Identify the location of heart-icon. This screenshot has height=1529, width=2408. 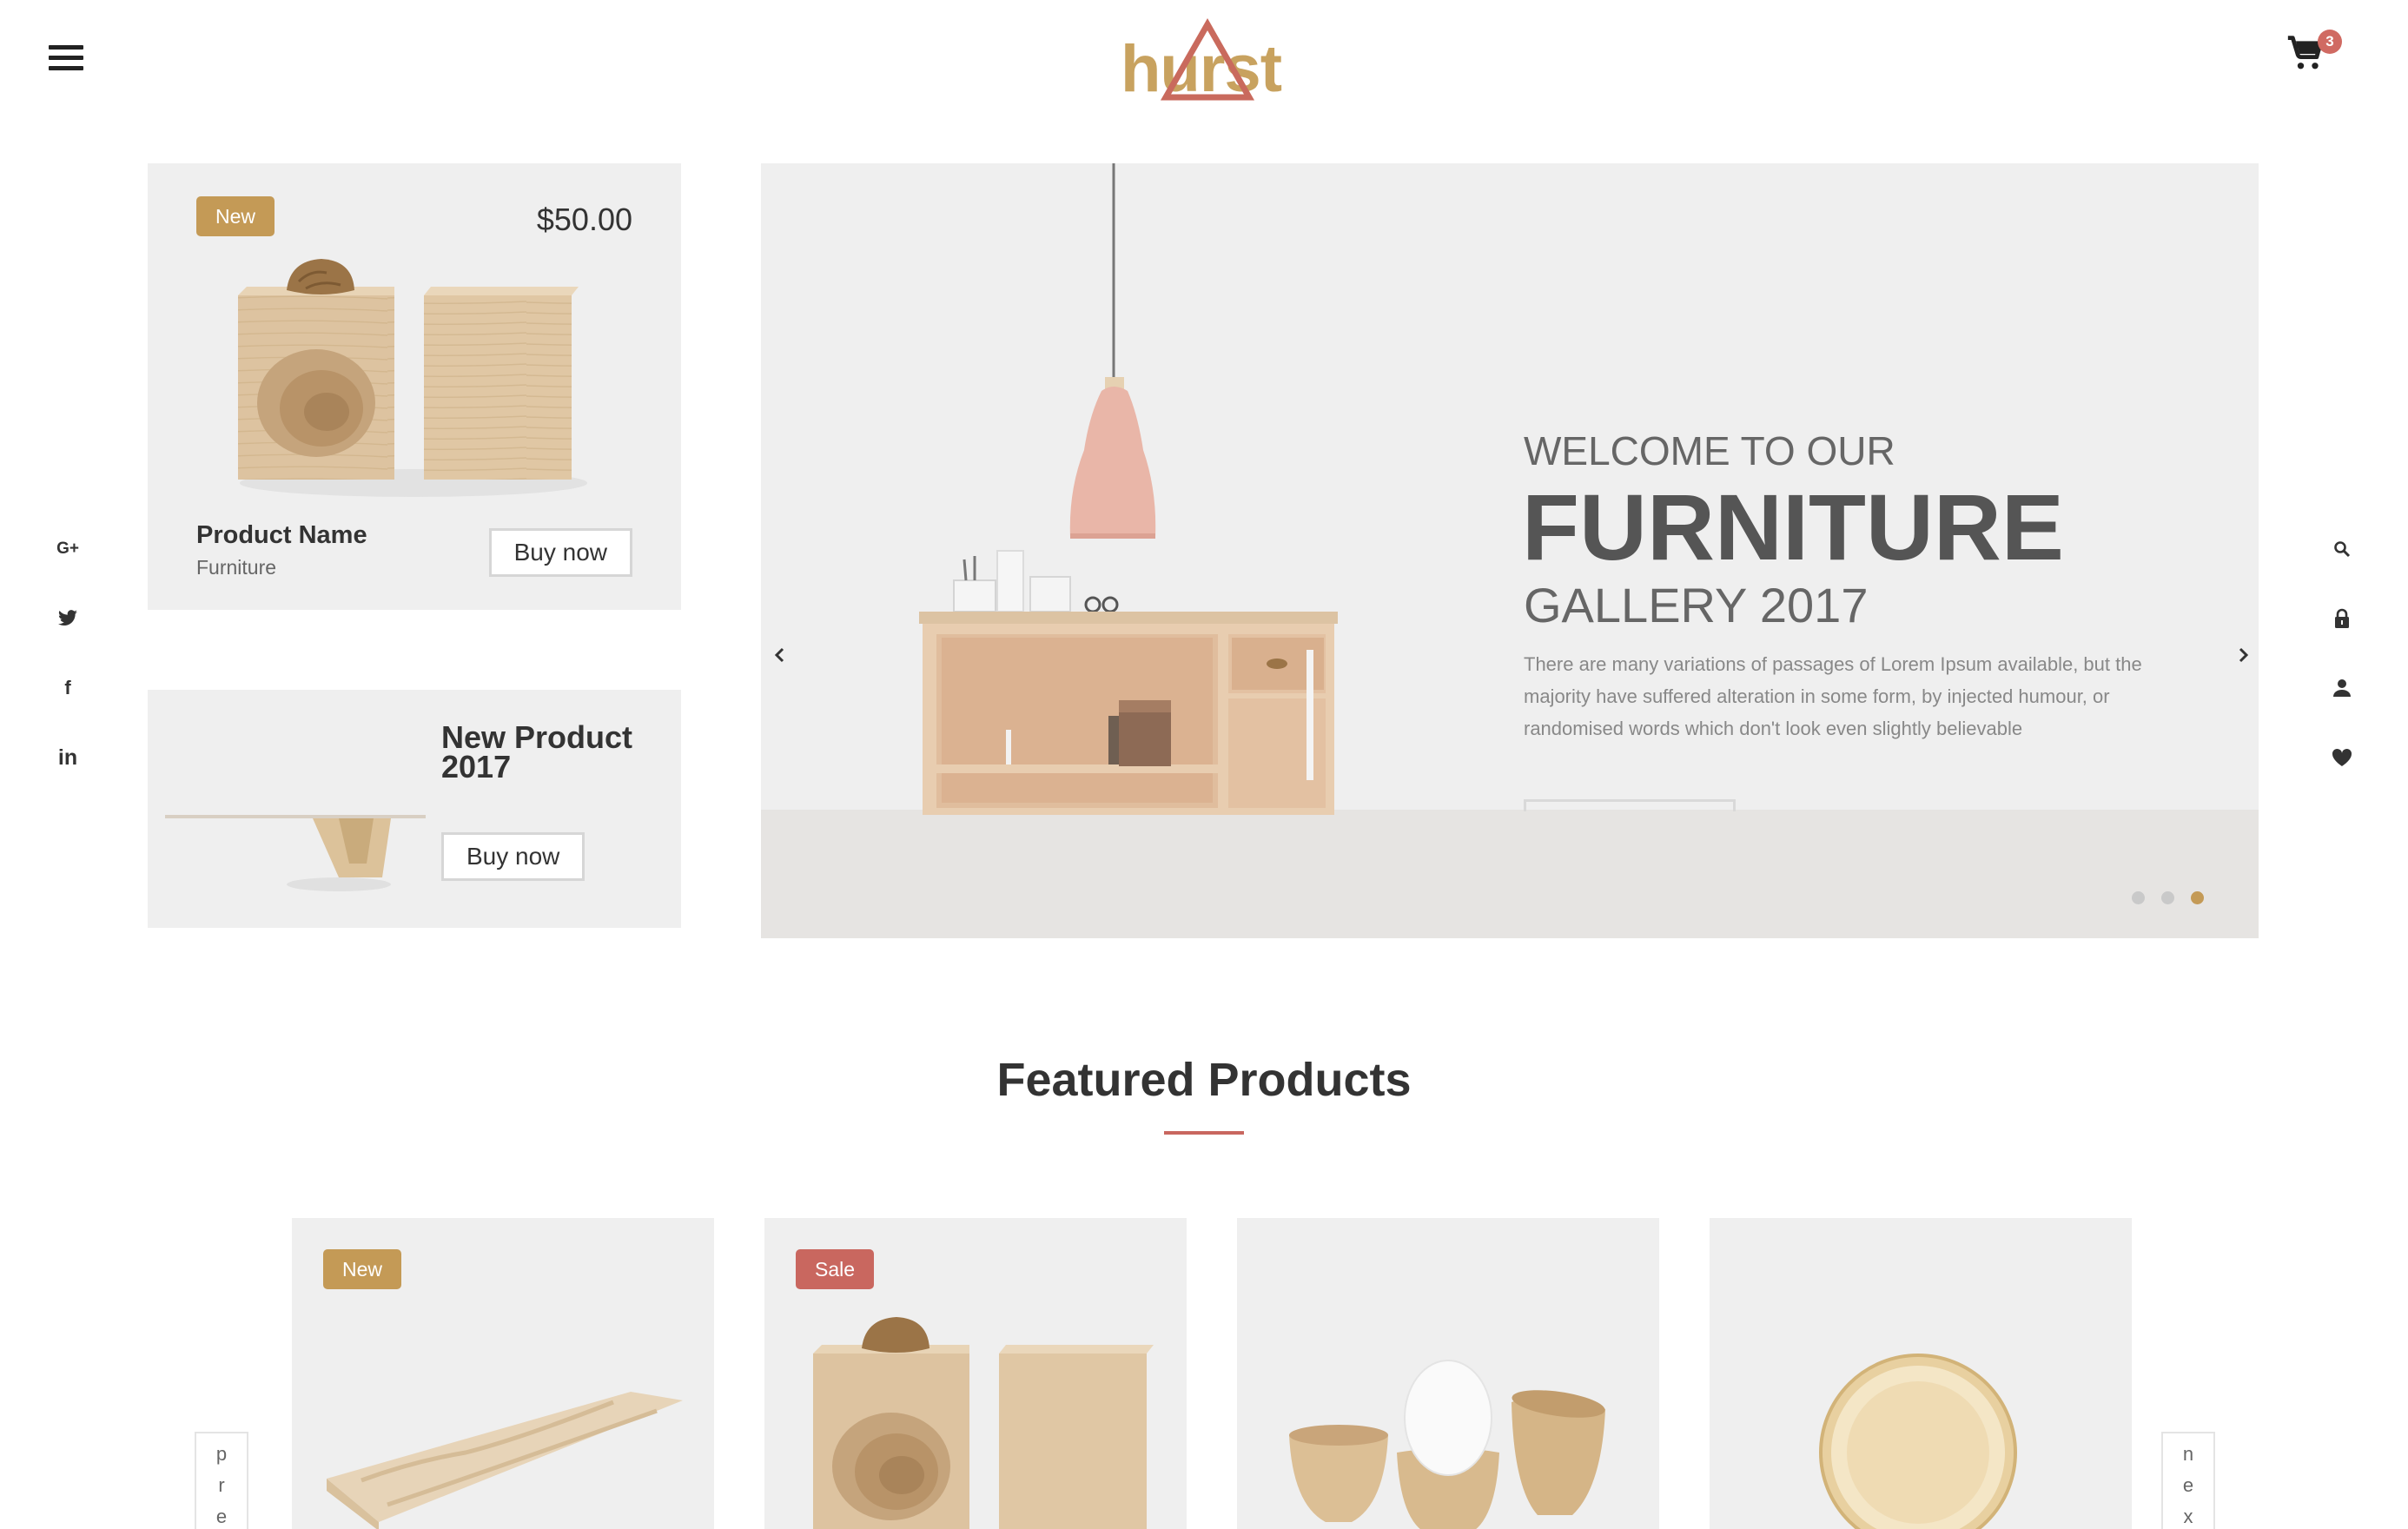
(2342, 757).